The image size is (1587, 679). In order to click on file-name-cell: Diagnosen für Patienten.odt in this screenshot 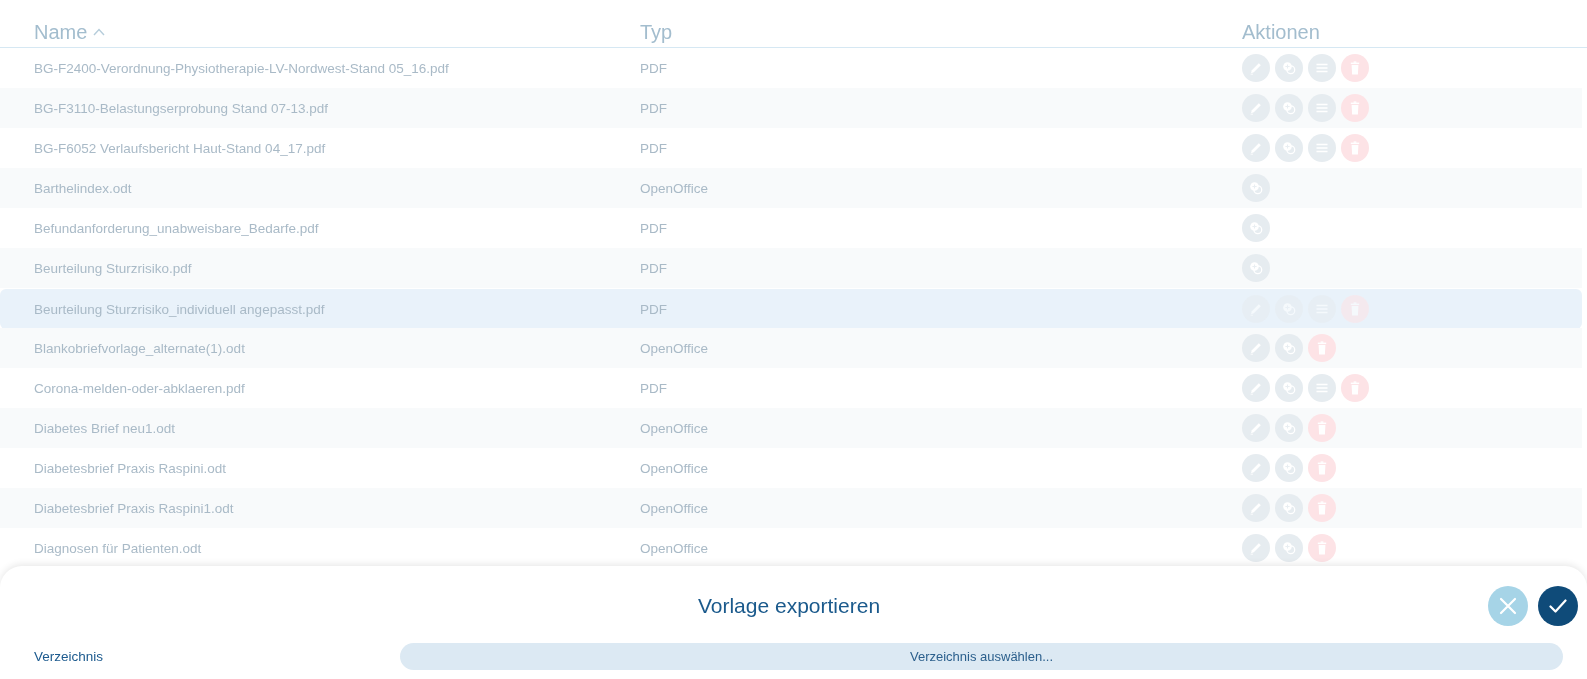, I will do `click(118, 548)`.